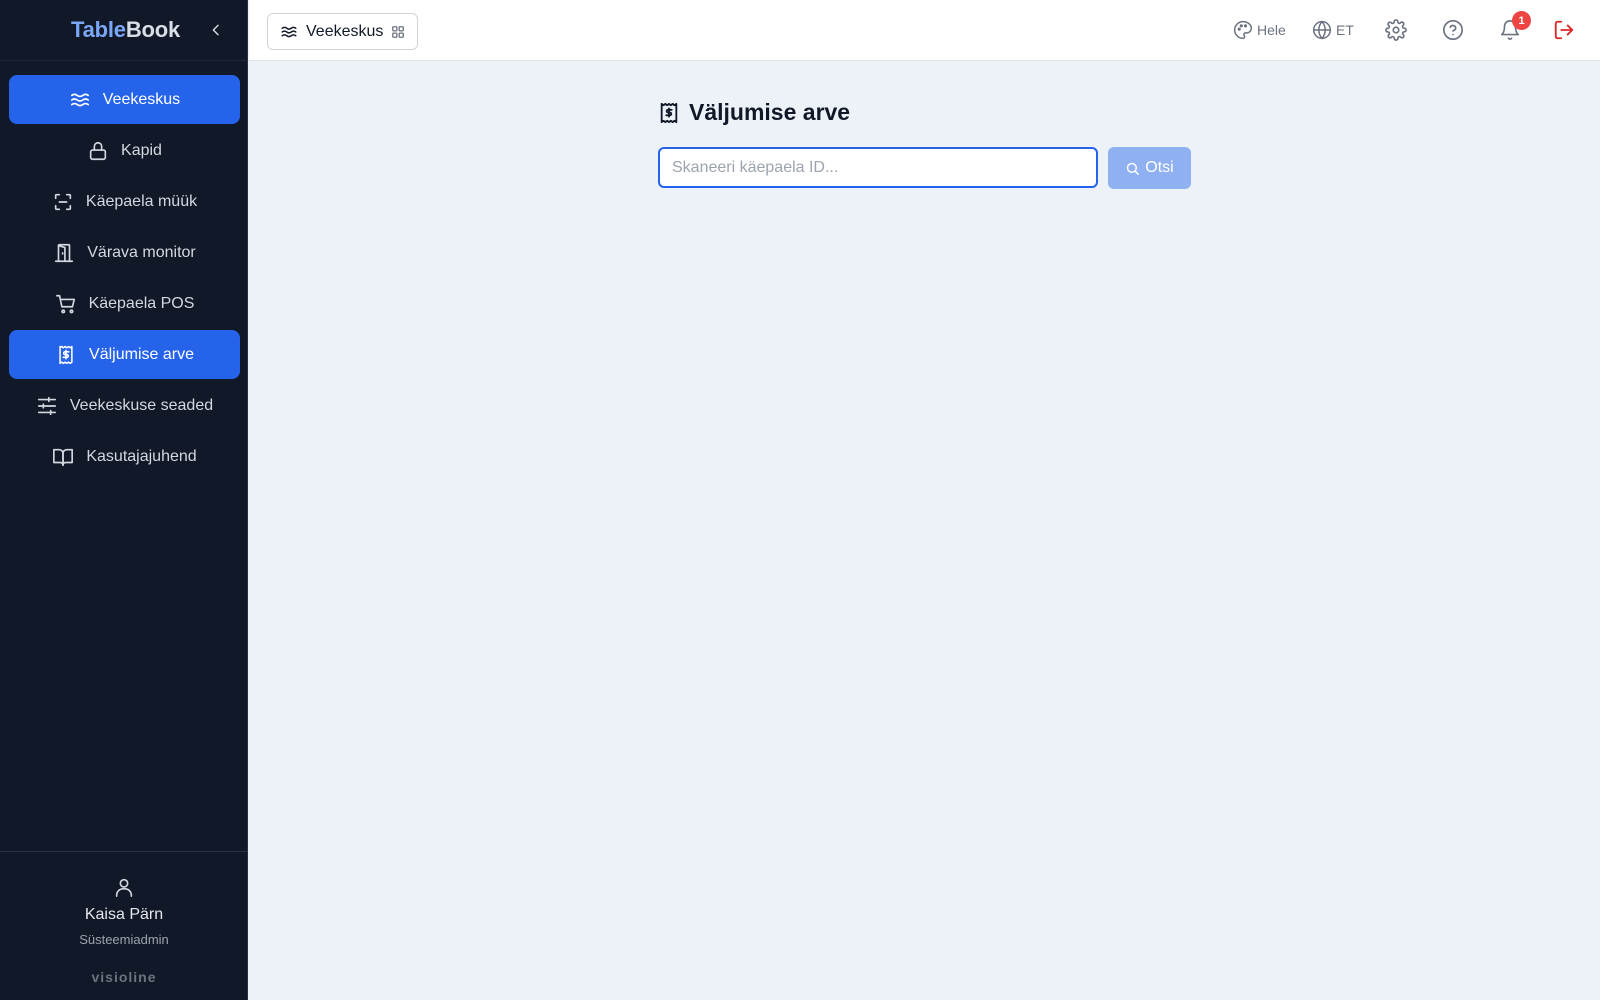 This screenshot has height=1000, width=1600. What do you see at coordinates (141, 354) in the screenshot?
I see `sidebar-item-label: Väljumise arve` at bounding box center [141, 354].